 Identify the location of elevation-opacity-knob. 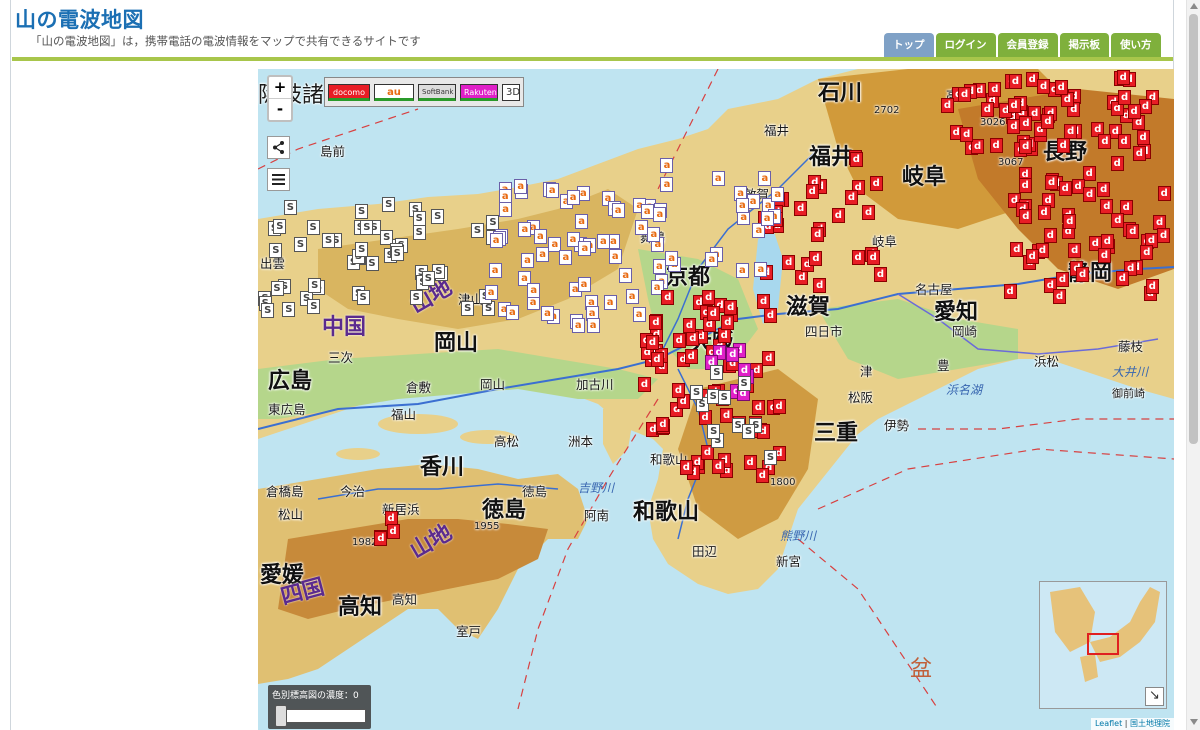
(281, 716).